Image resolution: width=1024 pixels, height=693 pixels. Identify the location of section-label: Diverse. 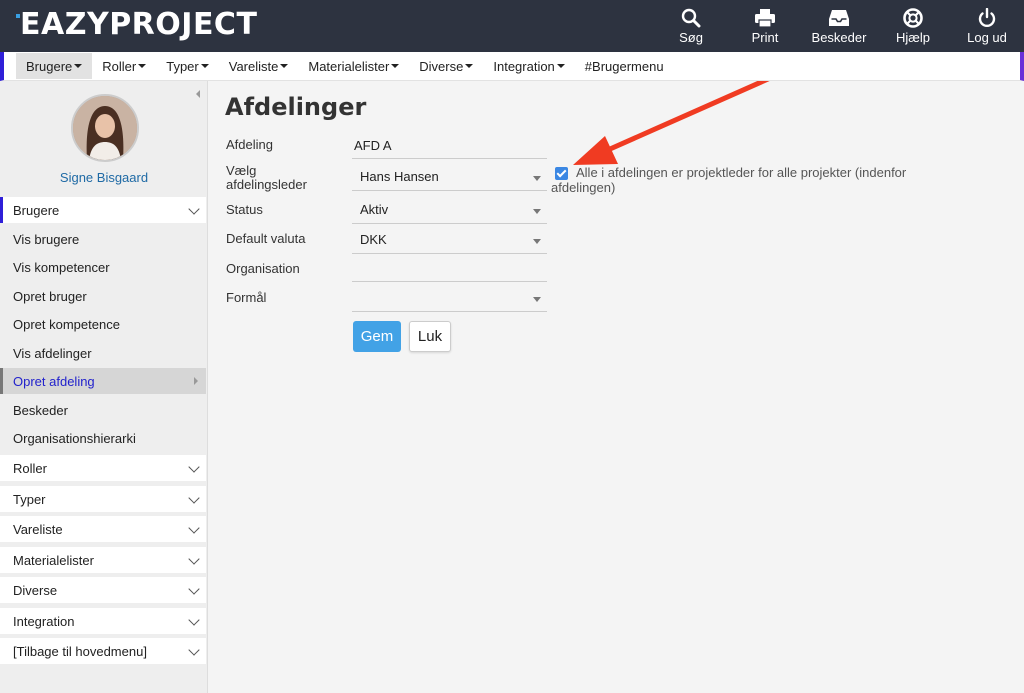
(35, 590).